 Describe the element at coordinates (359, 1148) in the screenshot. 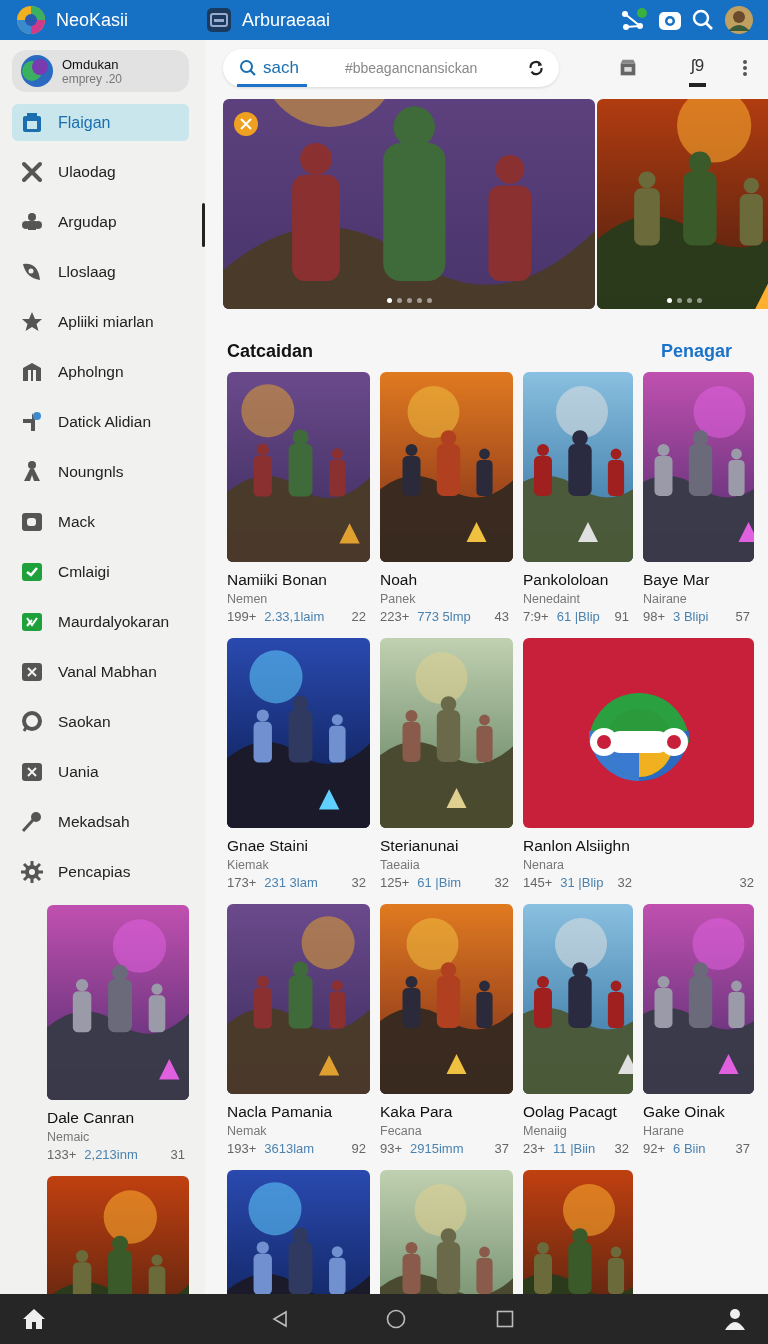

I see `review-count: 92` at that location.